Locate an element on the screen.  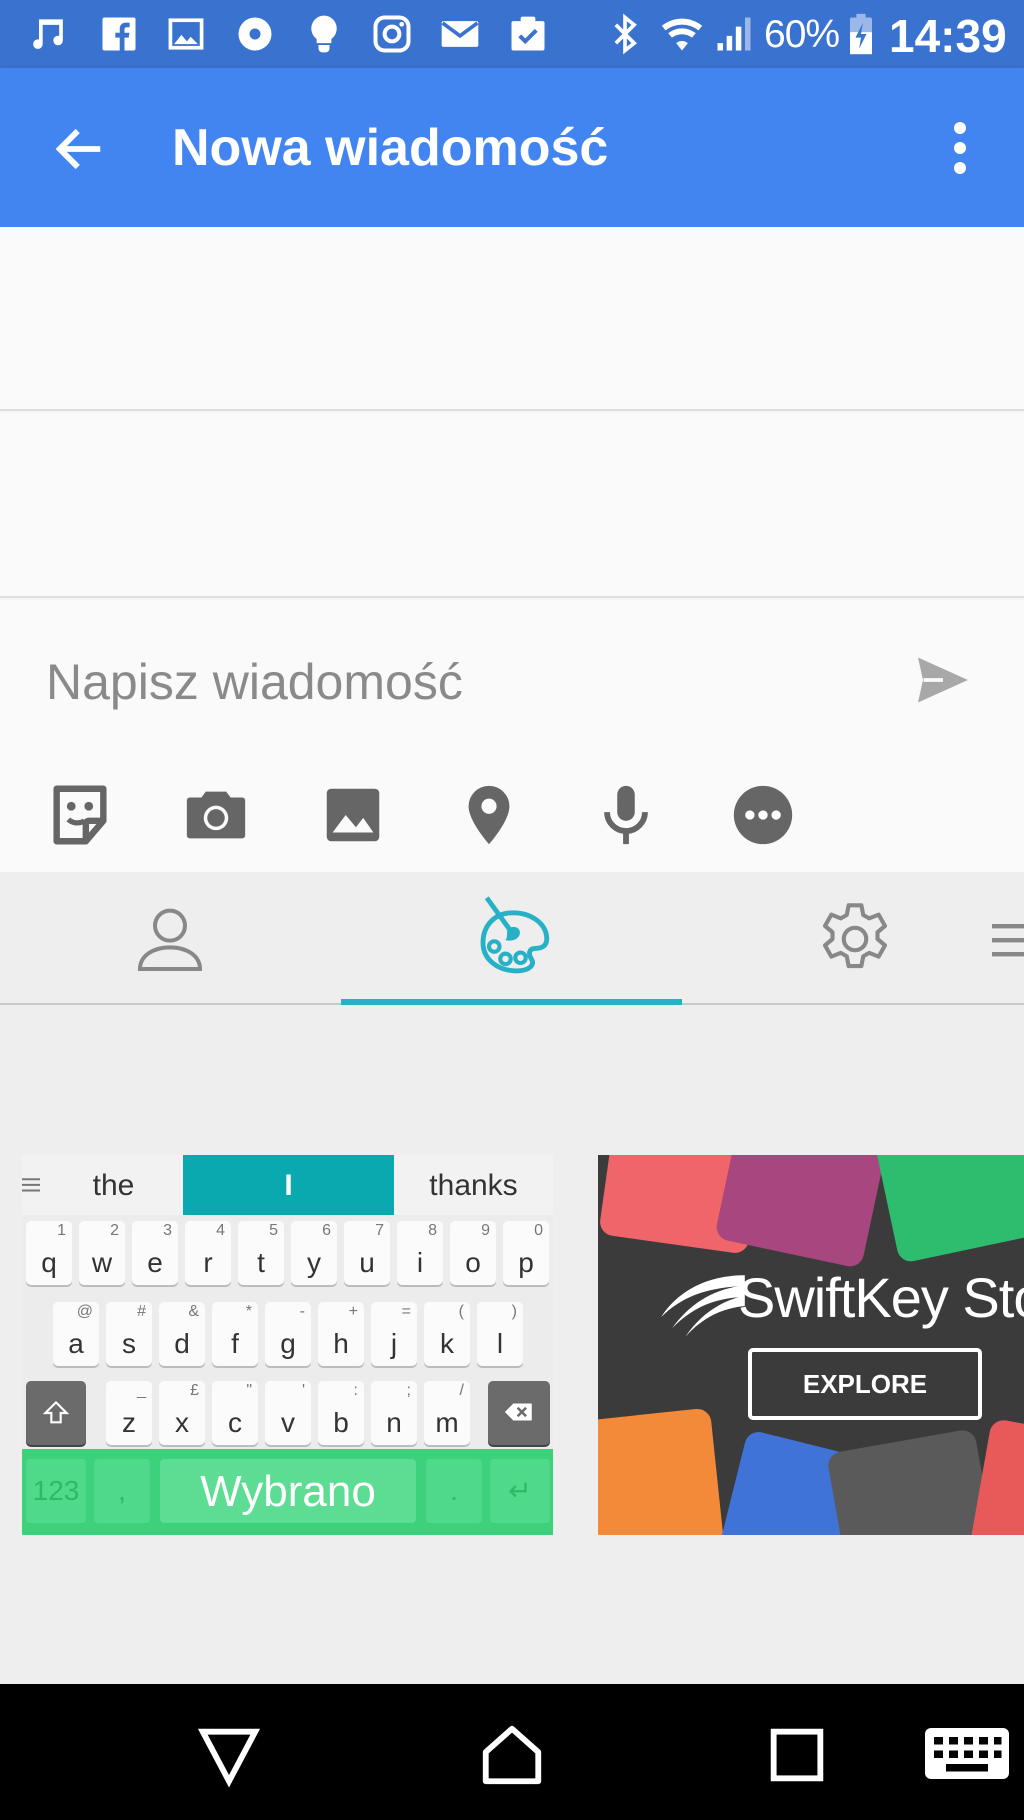
keyboard-key: # s is located at coordinates (129, 1334).